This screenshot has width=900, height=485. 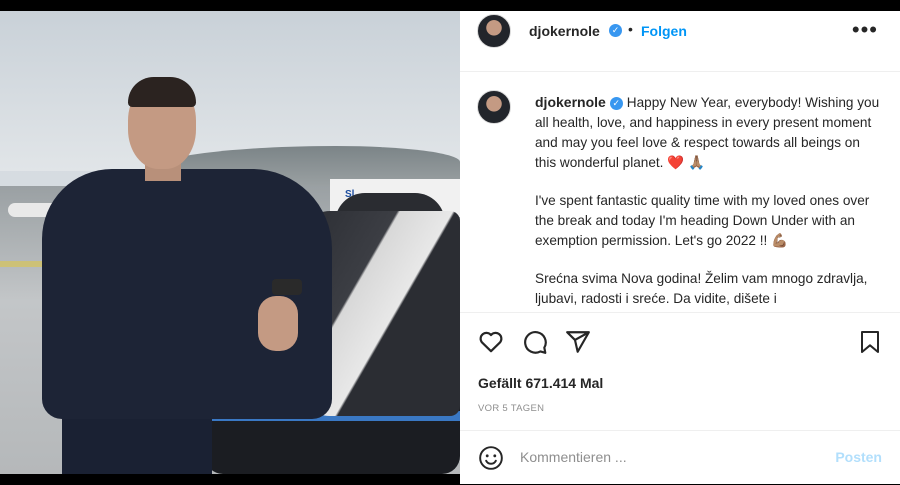 I want to click on heart-icon, so click(x=491, y=342).